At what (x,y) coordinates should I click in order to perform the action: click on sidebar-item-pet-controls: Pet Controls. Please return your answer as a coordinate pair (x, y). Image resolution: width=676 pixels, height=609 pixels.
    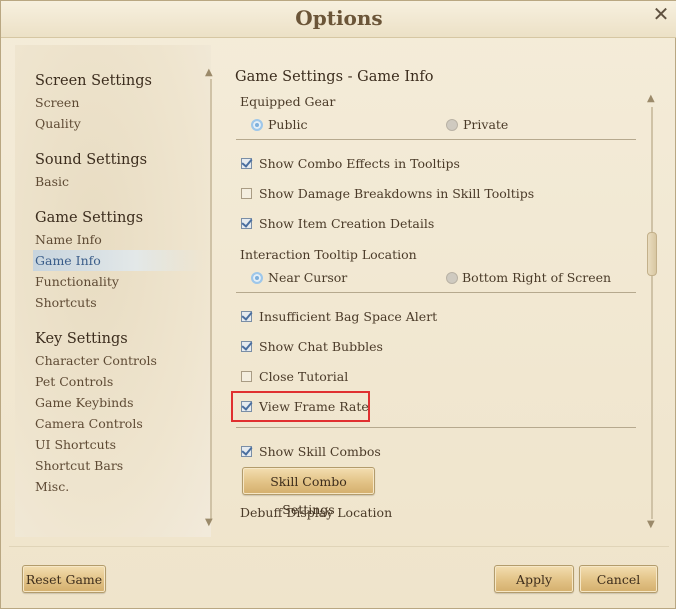
    Looking at the image, I should click on (120, 381).